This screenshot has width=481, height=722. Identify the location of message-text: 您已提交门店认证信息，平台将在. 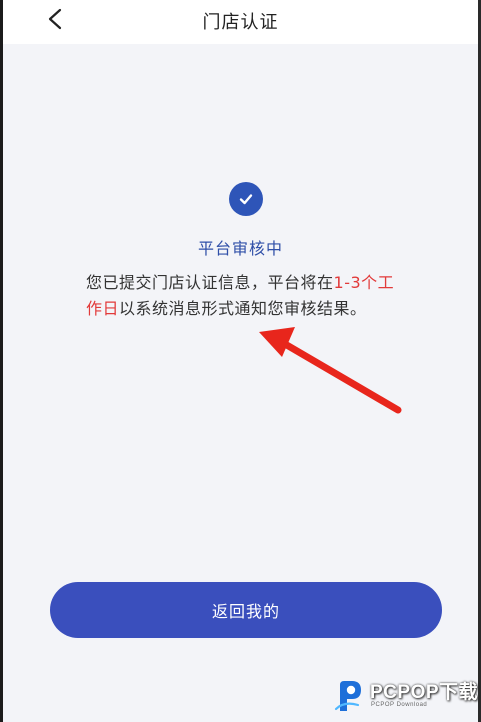
(210, 282).